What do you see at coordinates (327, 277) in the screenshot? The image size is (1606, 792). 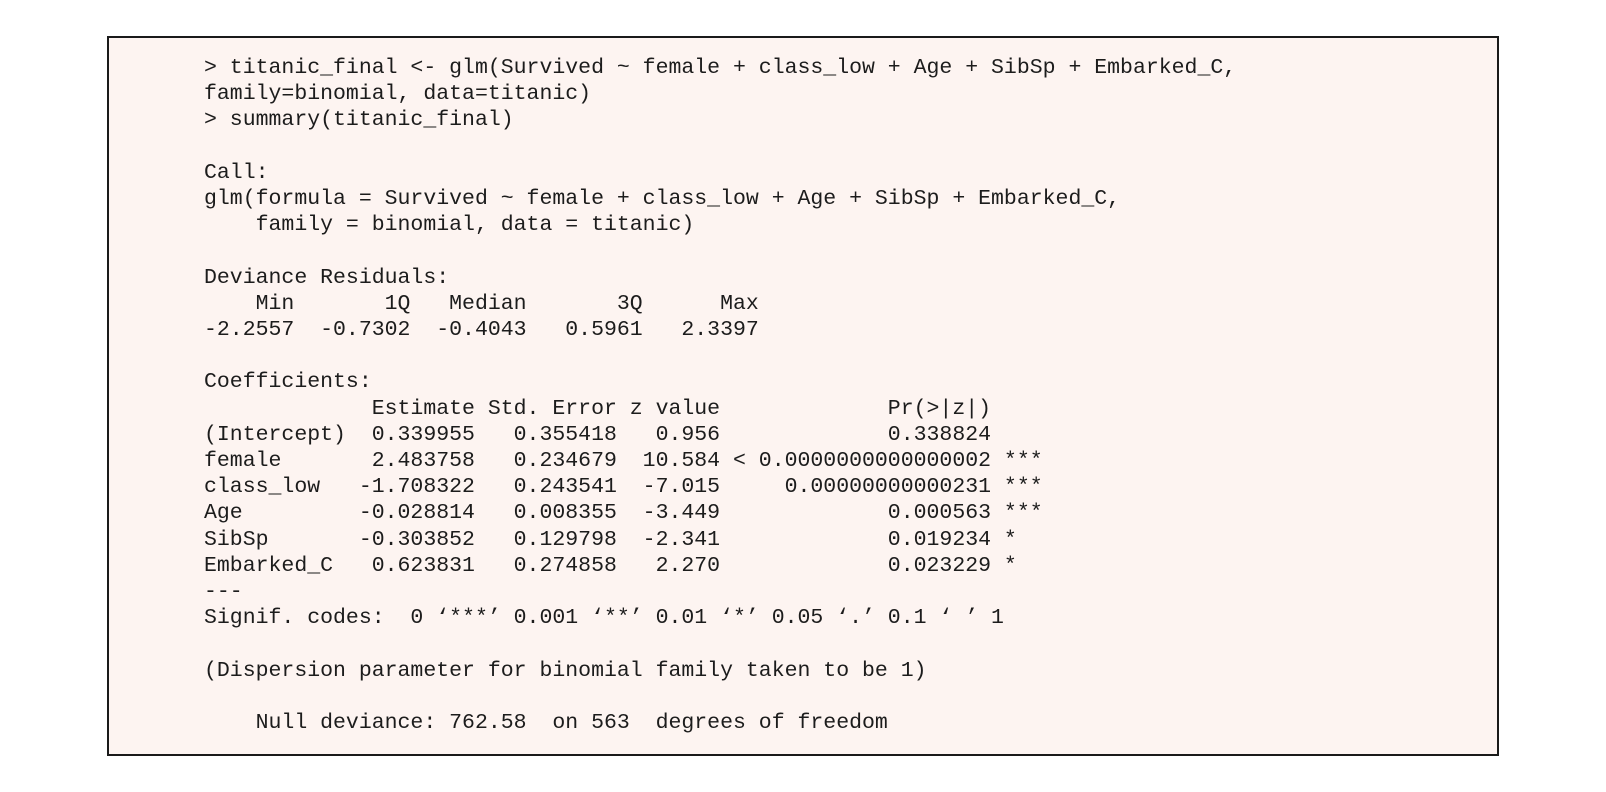 I see `deviance-residuals-heading: Deviance Residuals:` at bounding box center [327, 277].